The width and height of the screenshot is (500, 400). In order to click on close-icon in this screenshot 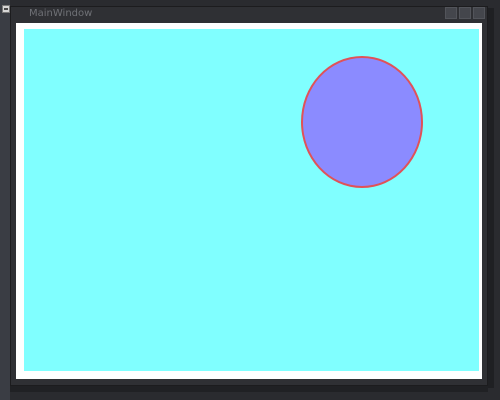, I will do `click(479, 13)`.